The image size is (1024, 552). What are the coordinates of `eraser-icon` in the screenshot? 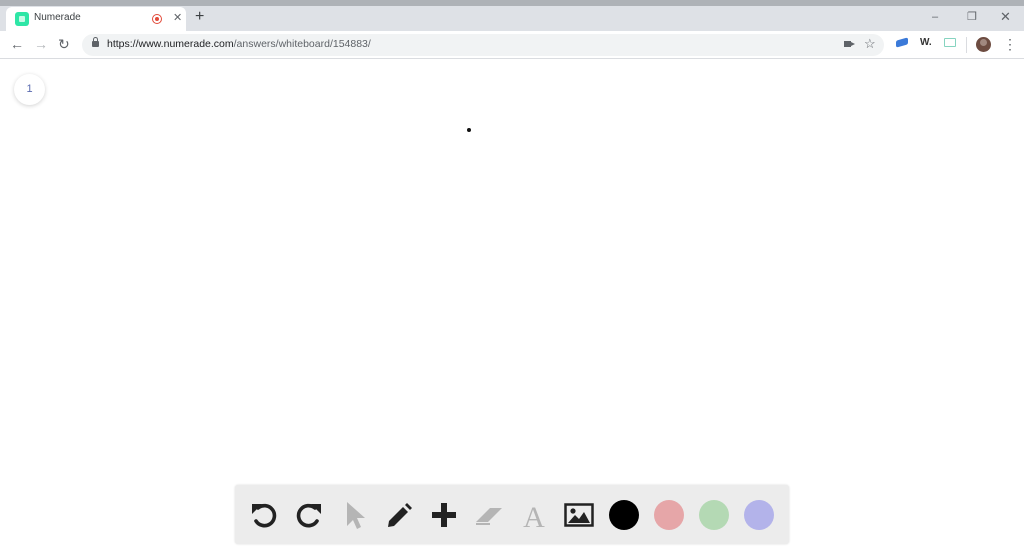 It's located at (489, 516).